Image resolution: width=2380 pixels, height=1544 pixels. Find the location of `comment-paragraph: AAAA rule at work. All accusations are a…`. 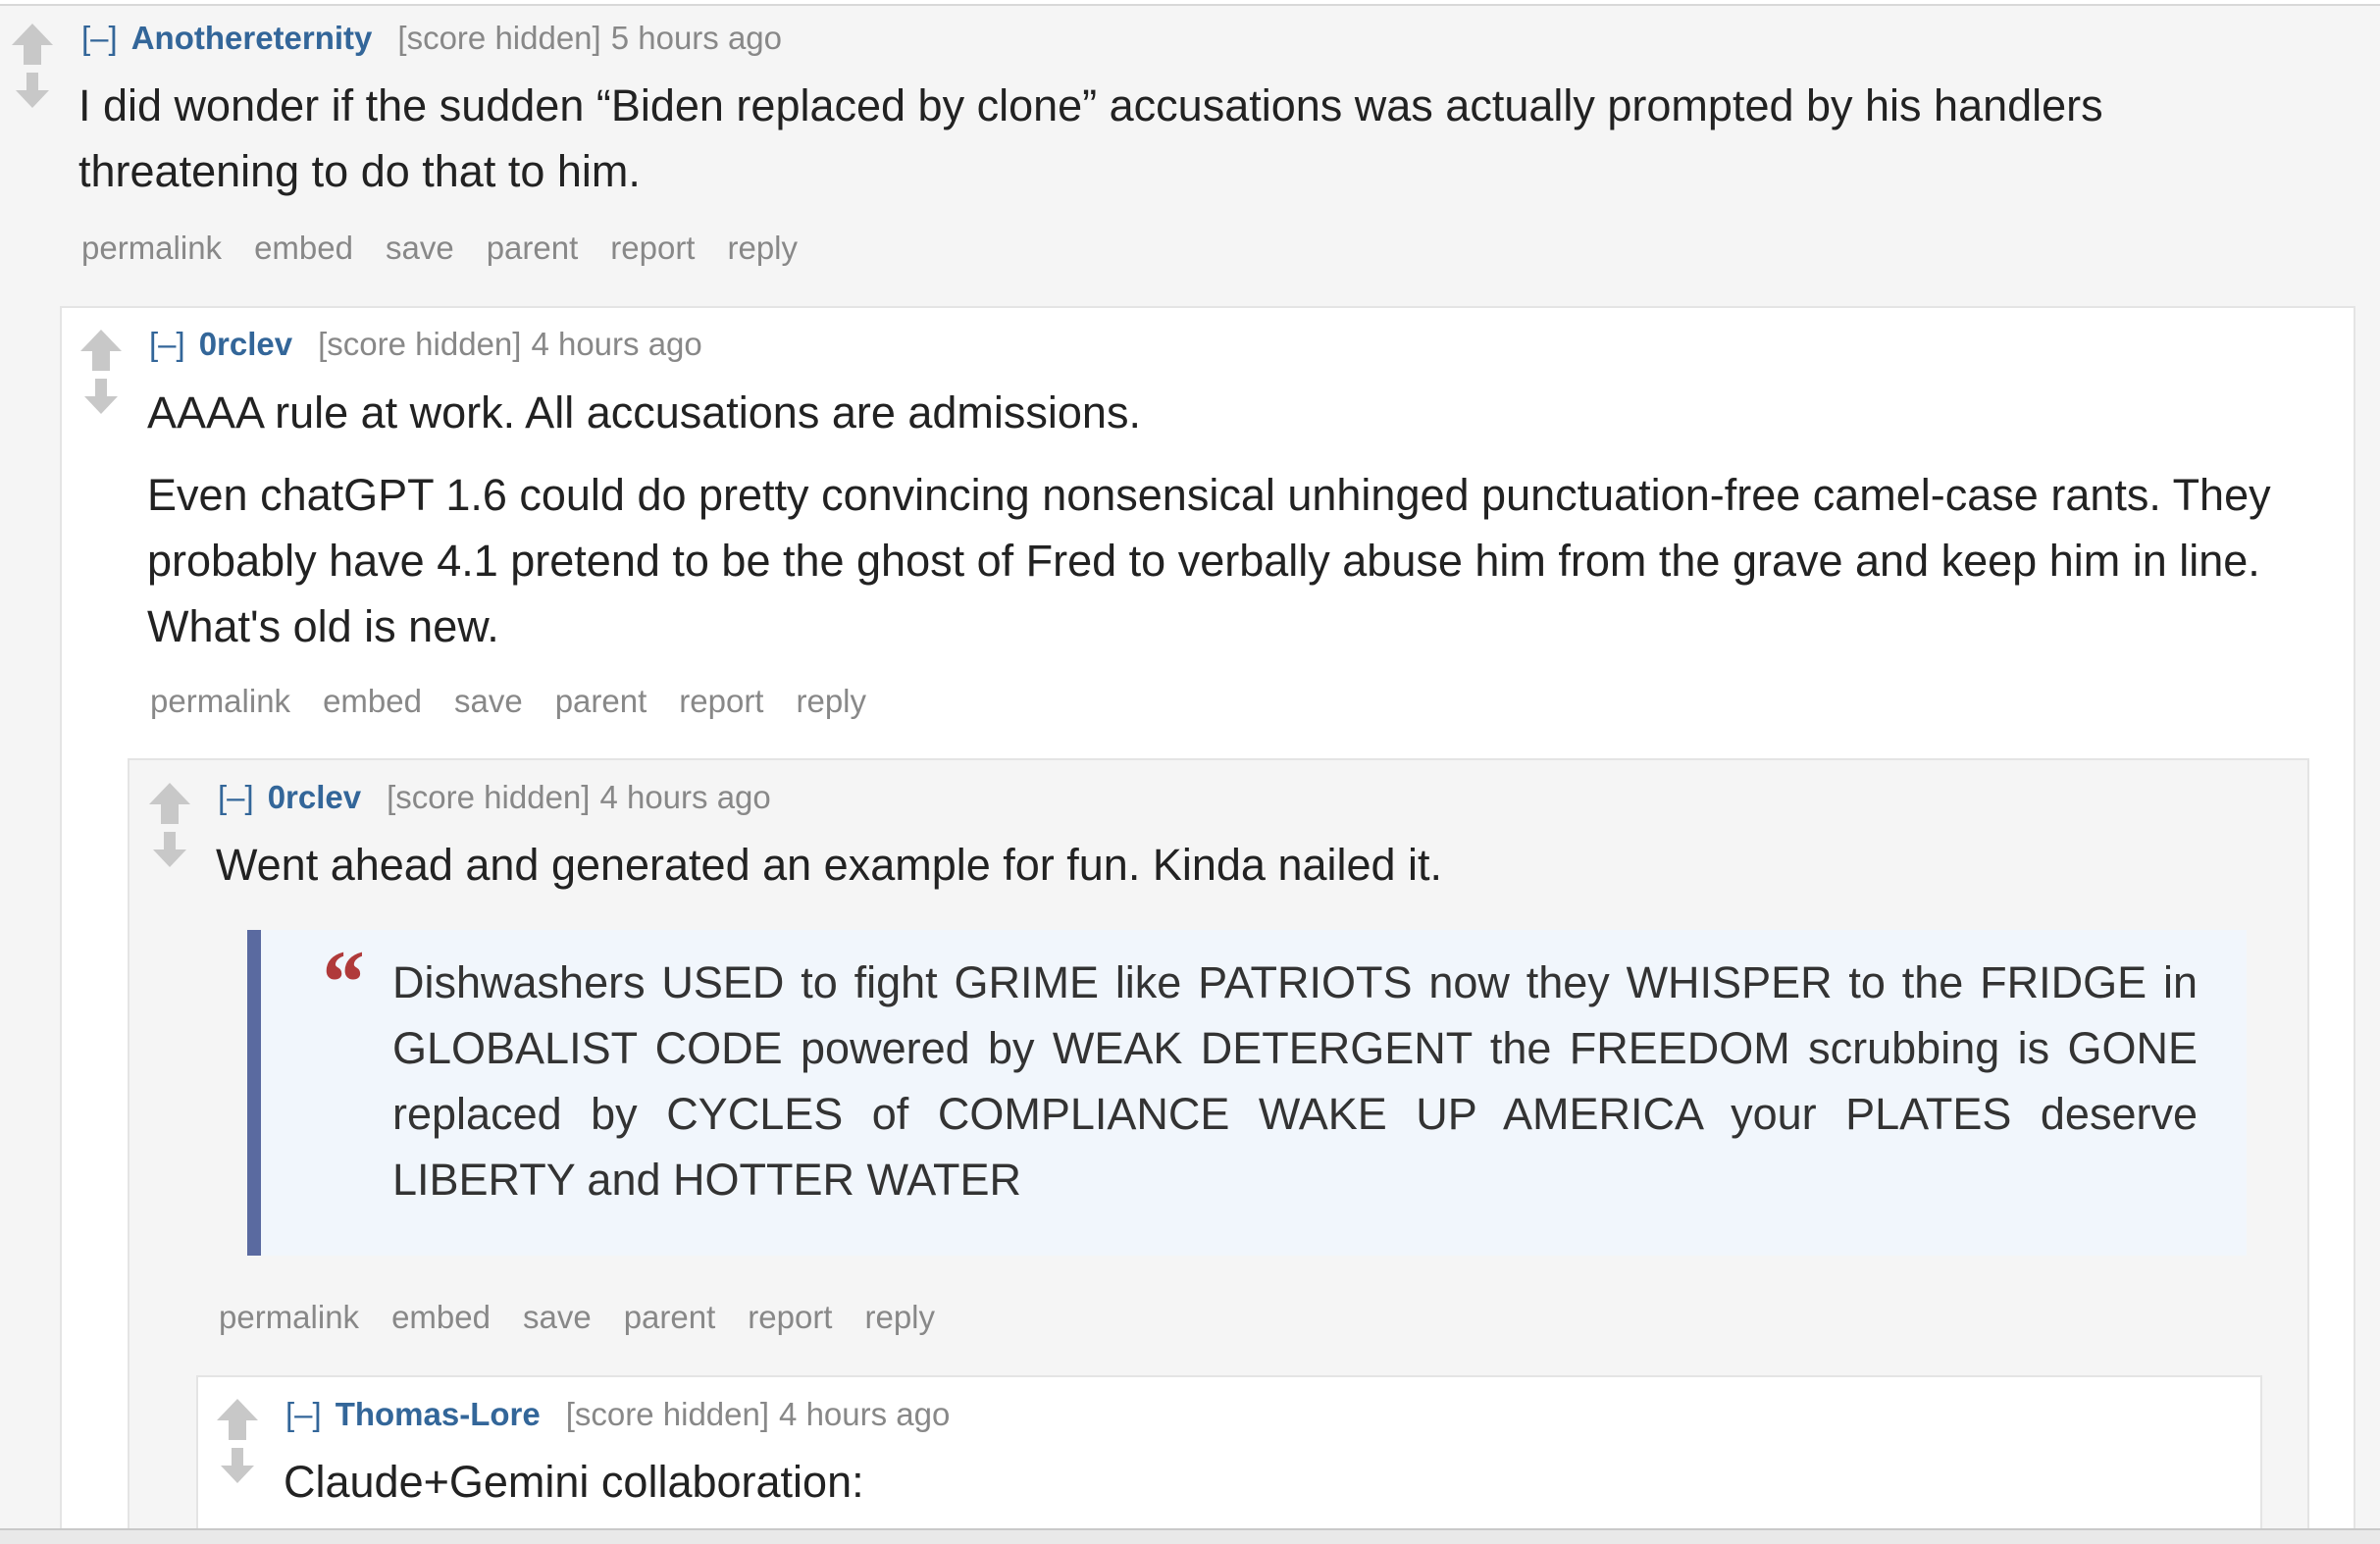

comment-paragraph: AAAA rule at work. All accusations are a… is located at coordinates (644, 412).